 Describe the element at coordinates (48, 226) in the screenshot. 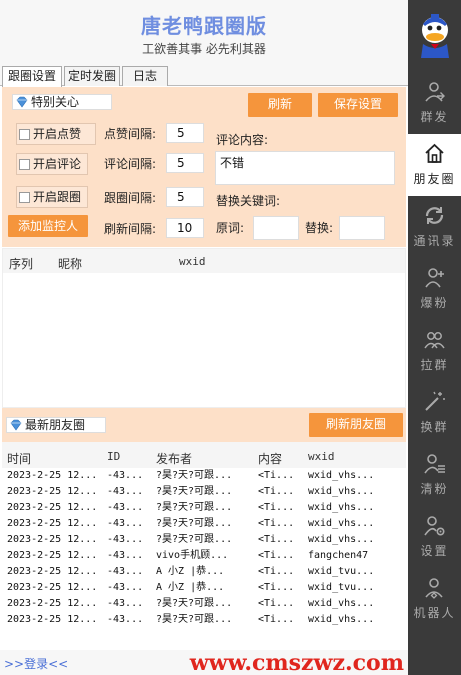

I see `add-monitor-button: 添加监控人` at that location.